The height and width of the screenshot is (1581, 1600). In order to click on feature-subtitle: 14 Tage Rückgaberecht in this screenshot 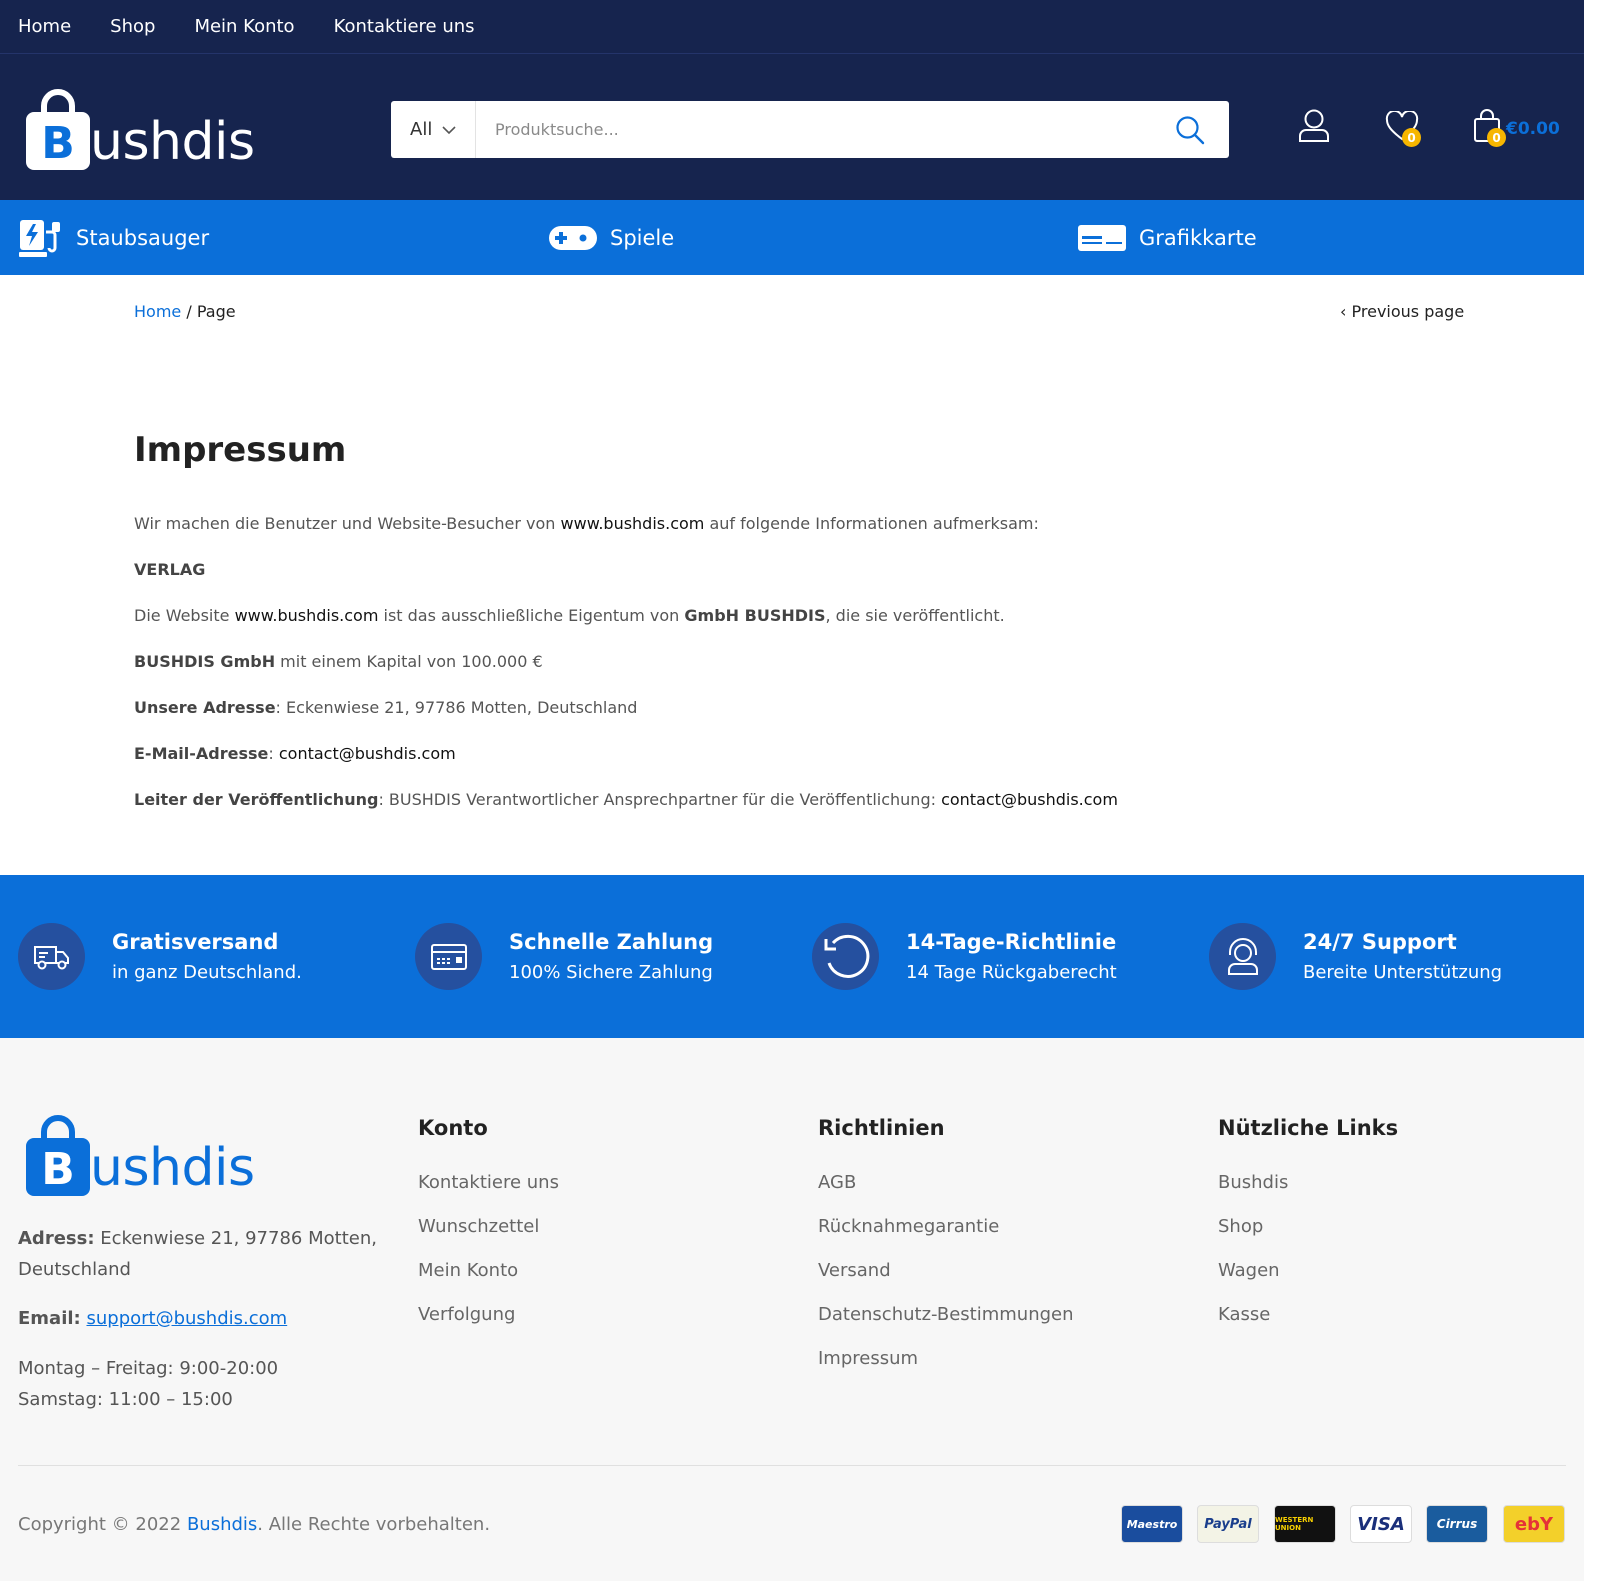, I will do `click(1011, 972)`.